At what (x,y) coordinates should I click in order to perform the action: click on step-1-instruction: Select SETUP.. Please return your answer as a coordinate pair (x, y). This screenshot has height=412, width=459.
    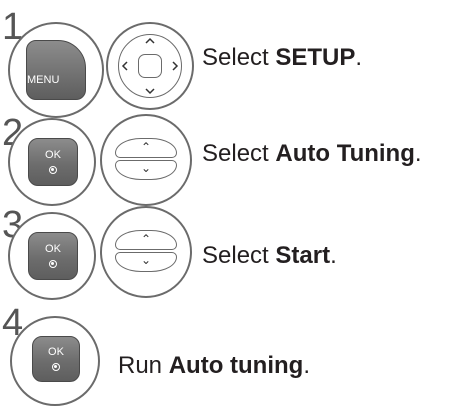
    Looking at the image, I should click on (282, 57).